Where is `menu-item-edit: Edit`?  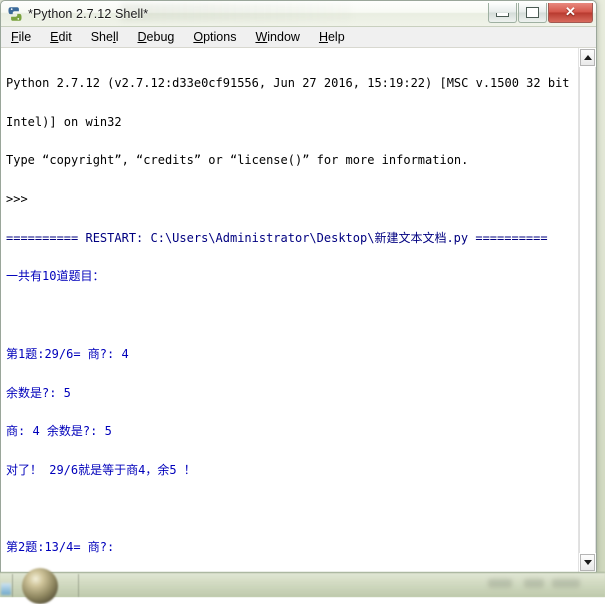 menu-item-edit: Edit is located at coordinates (61, 37).